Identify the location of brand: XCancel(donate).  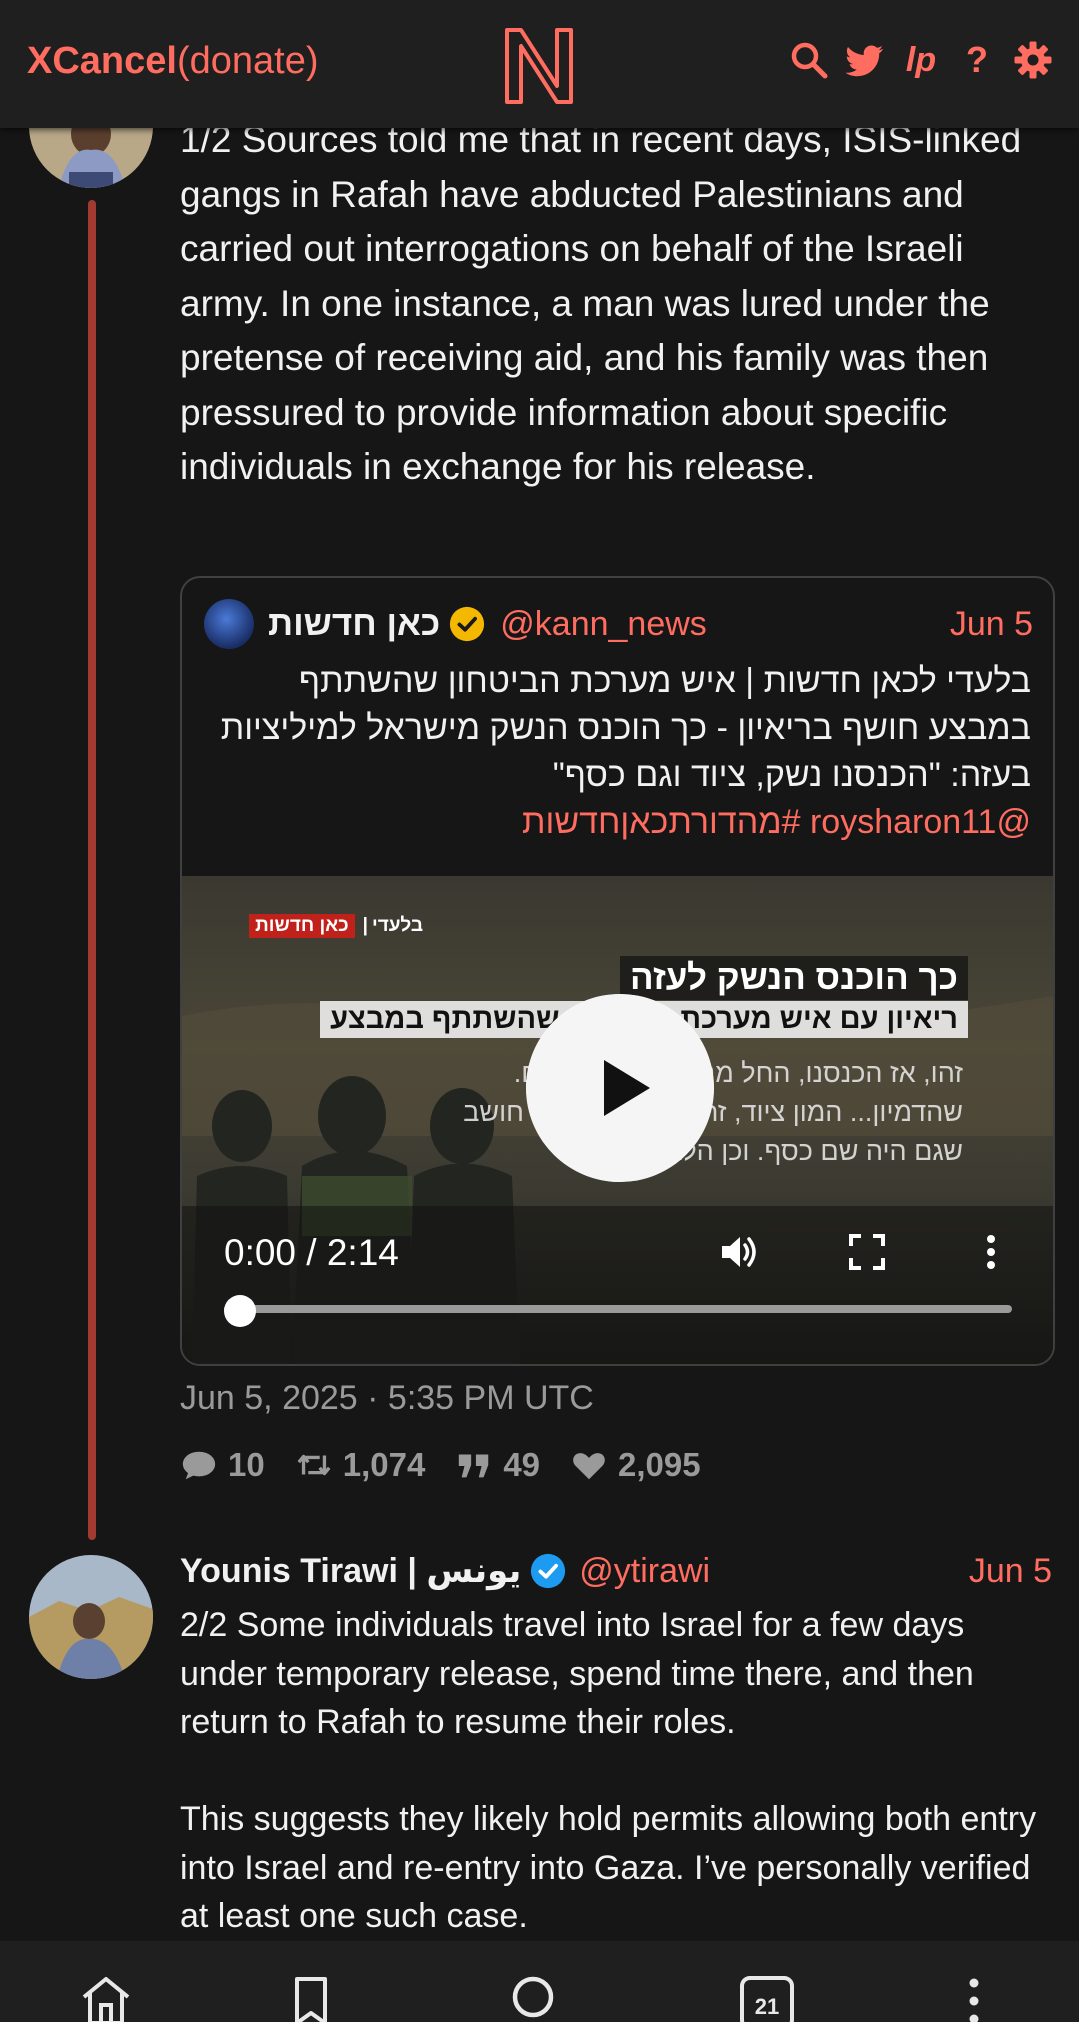
(173, 61).